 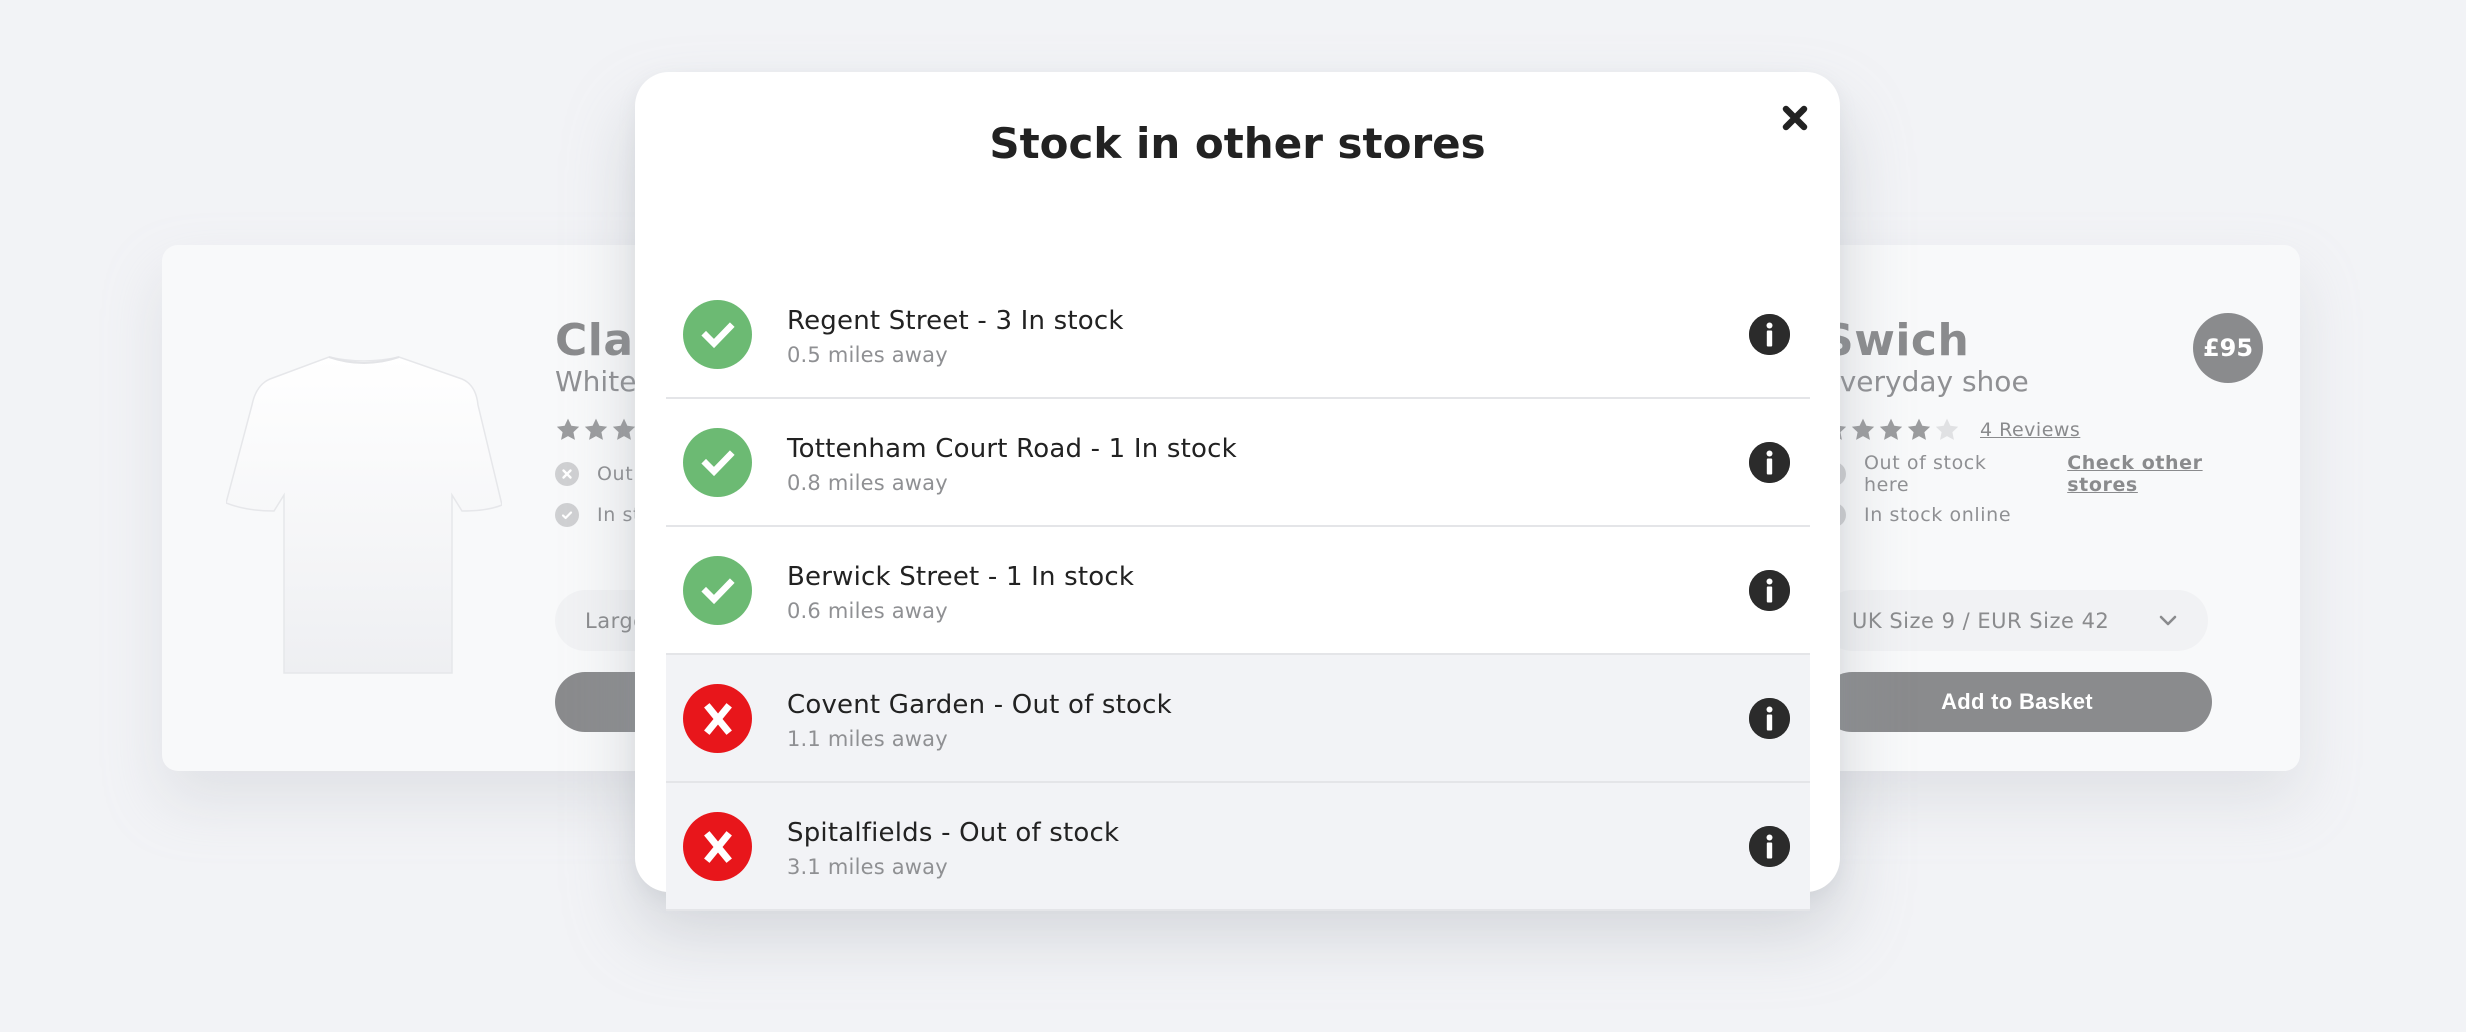 What do you see at coordinates (2042, 474) in the screenshot?
I see `status-out-of-stock: Out of stock here Check other stores` at bounding box center [2042, 474].